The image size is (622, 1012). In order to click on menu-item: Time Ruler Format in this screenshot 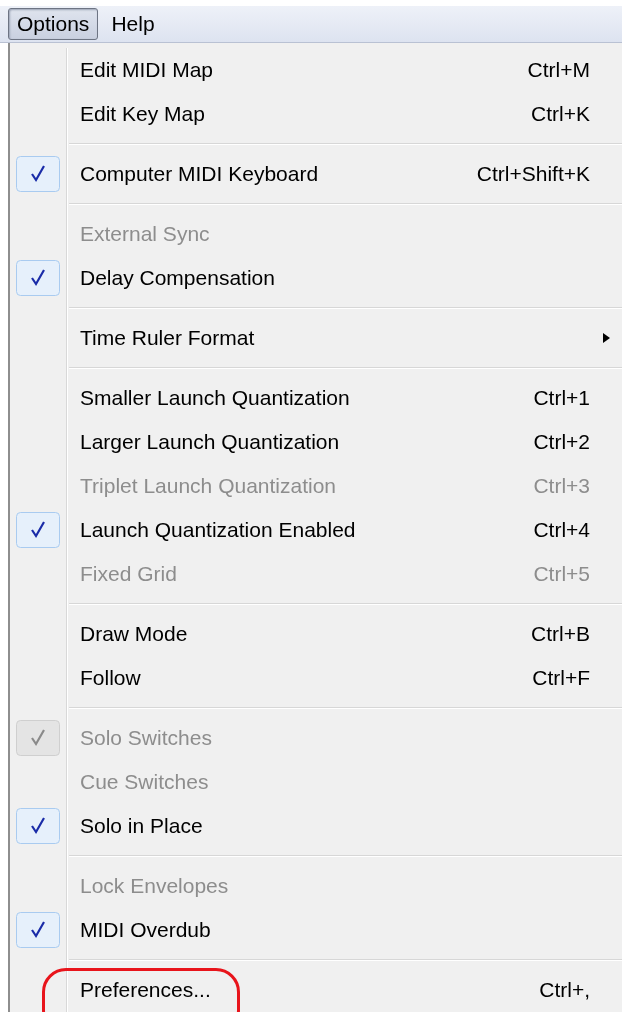, I will do `click(344, 338)`.